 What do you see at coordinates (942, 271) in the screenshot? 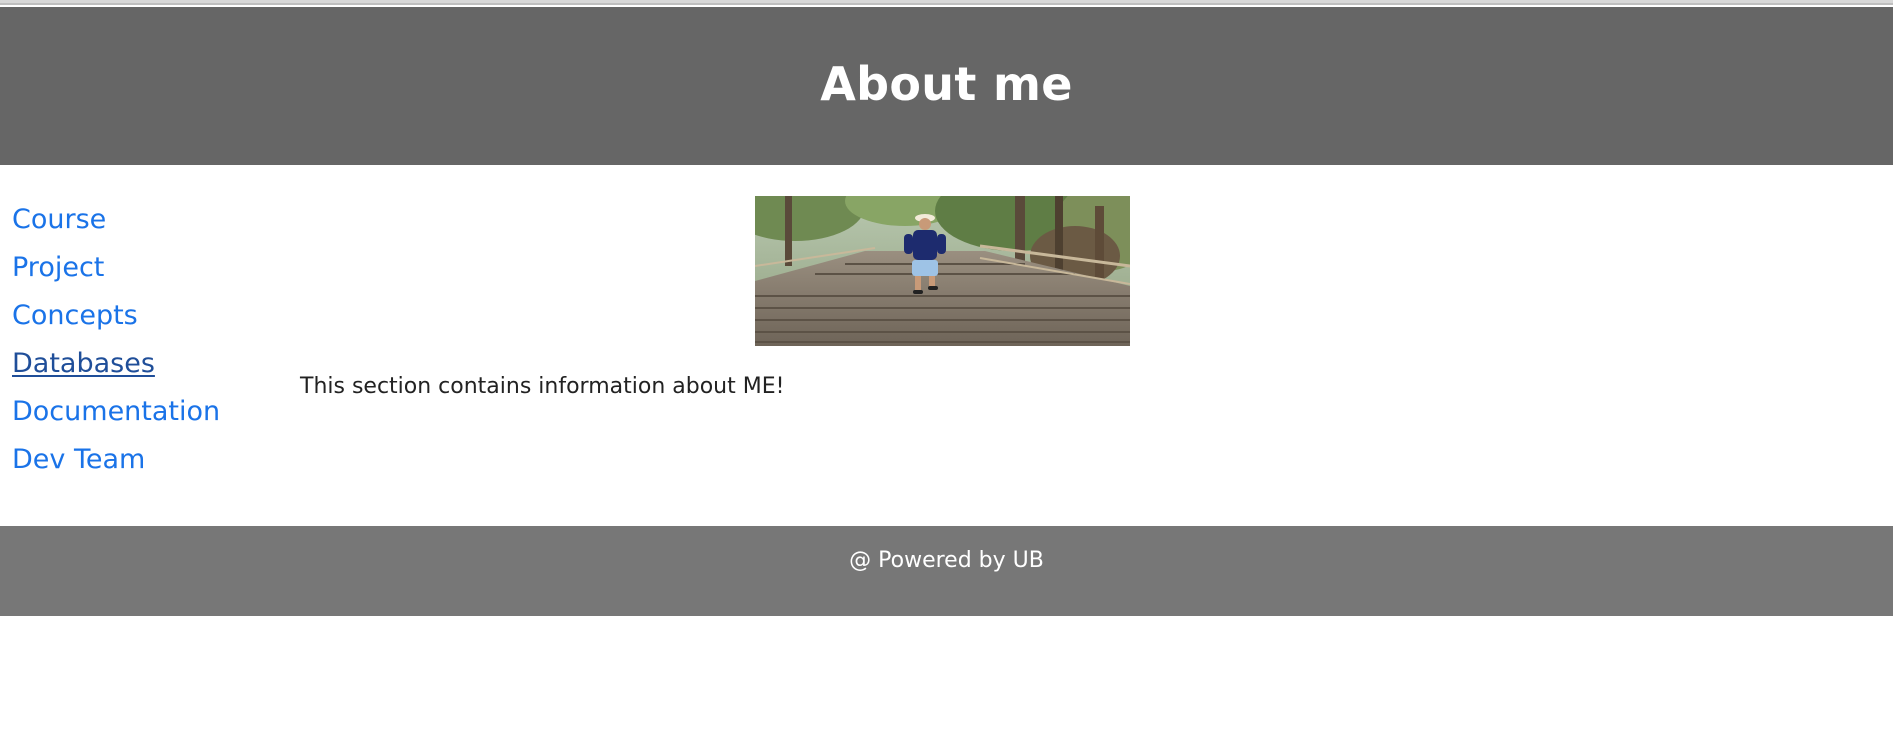
I see `profile-photo` at bounding box center [942, 271].